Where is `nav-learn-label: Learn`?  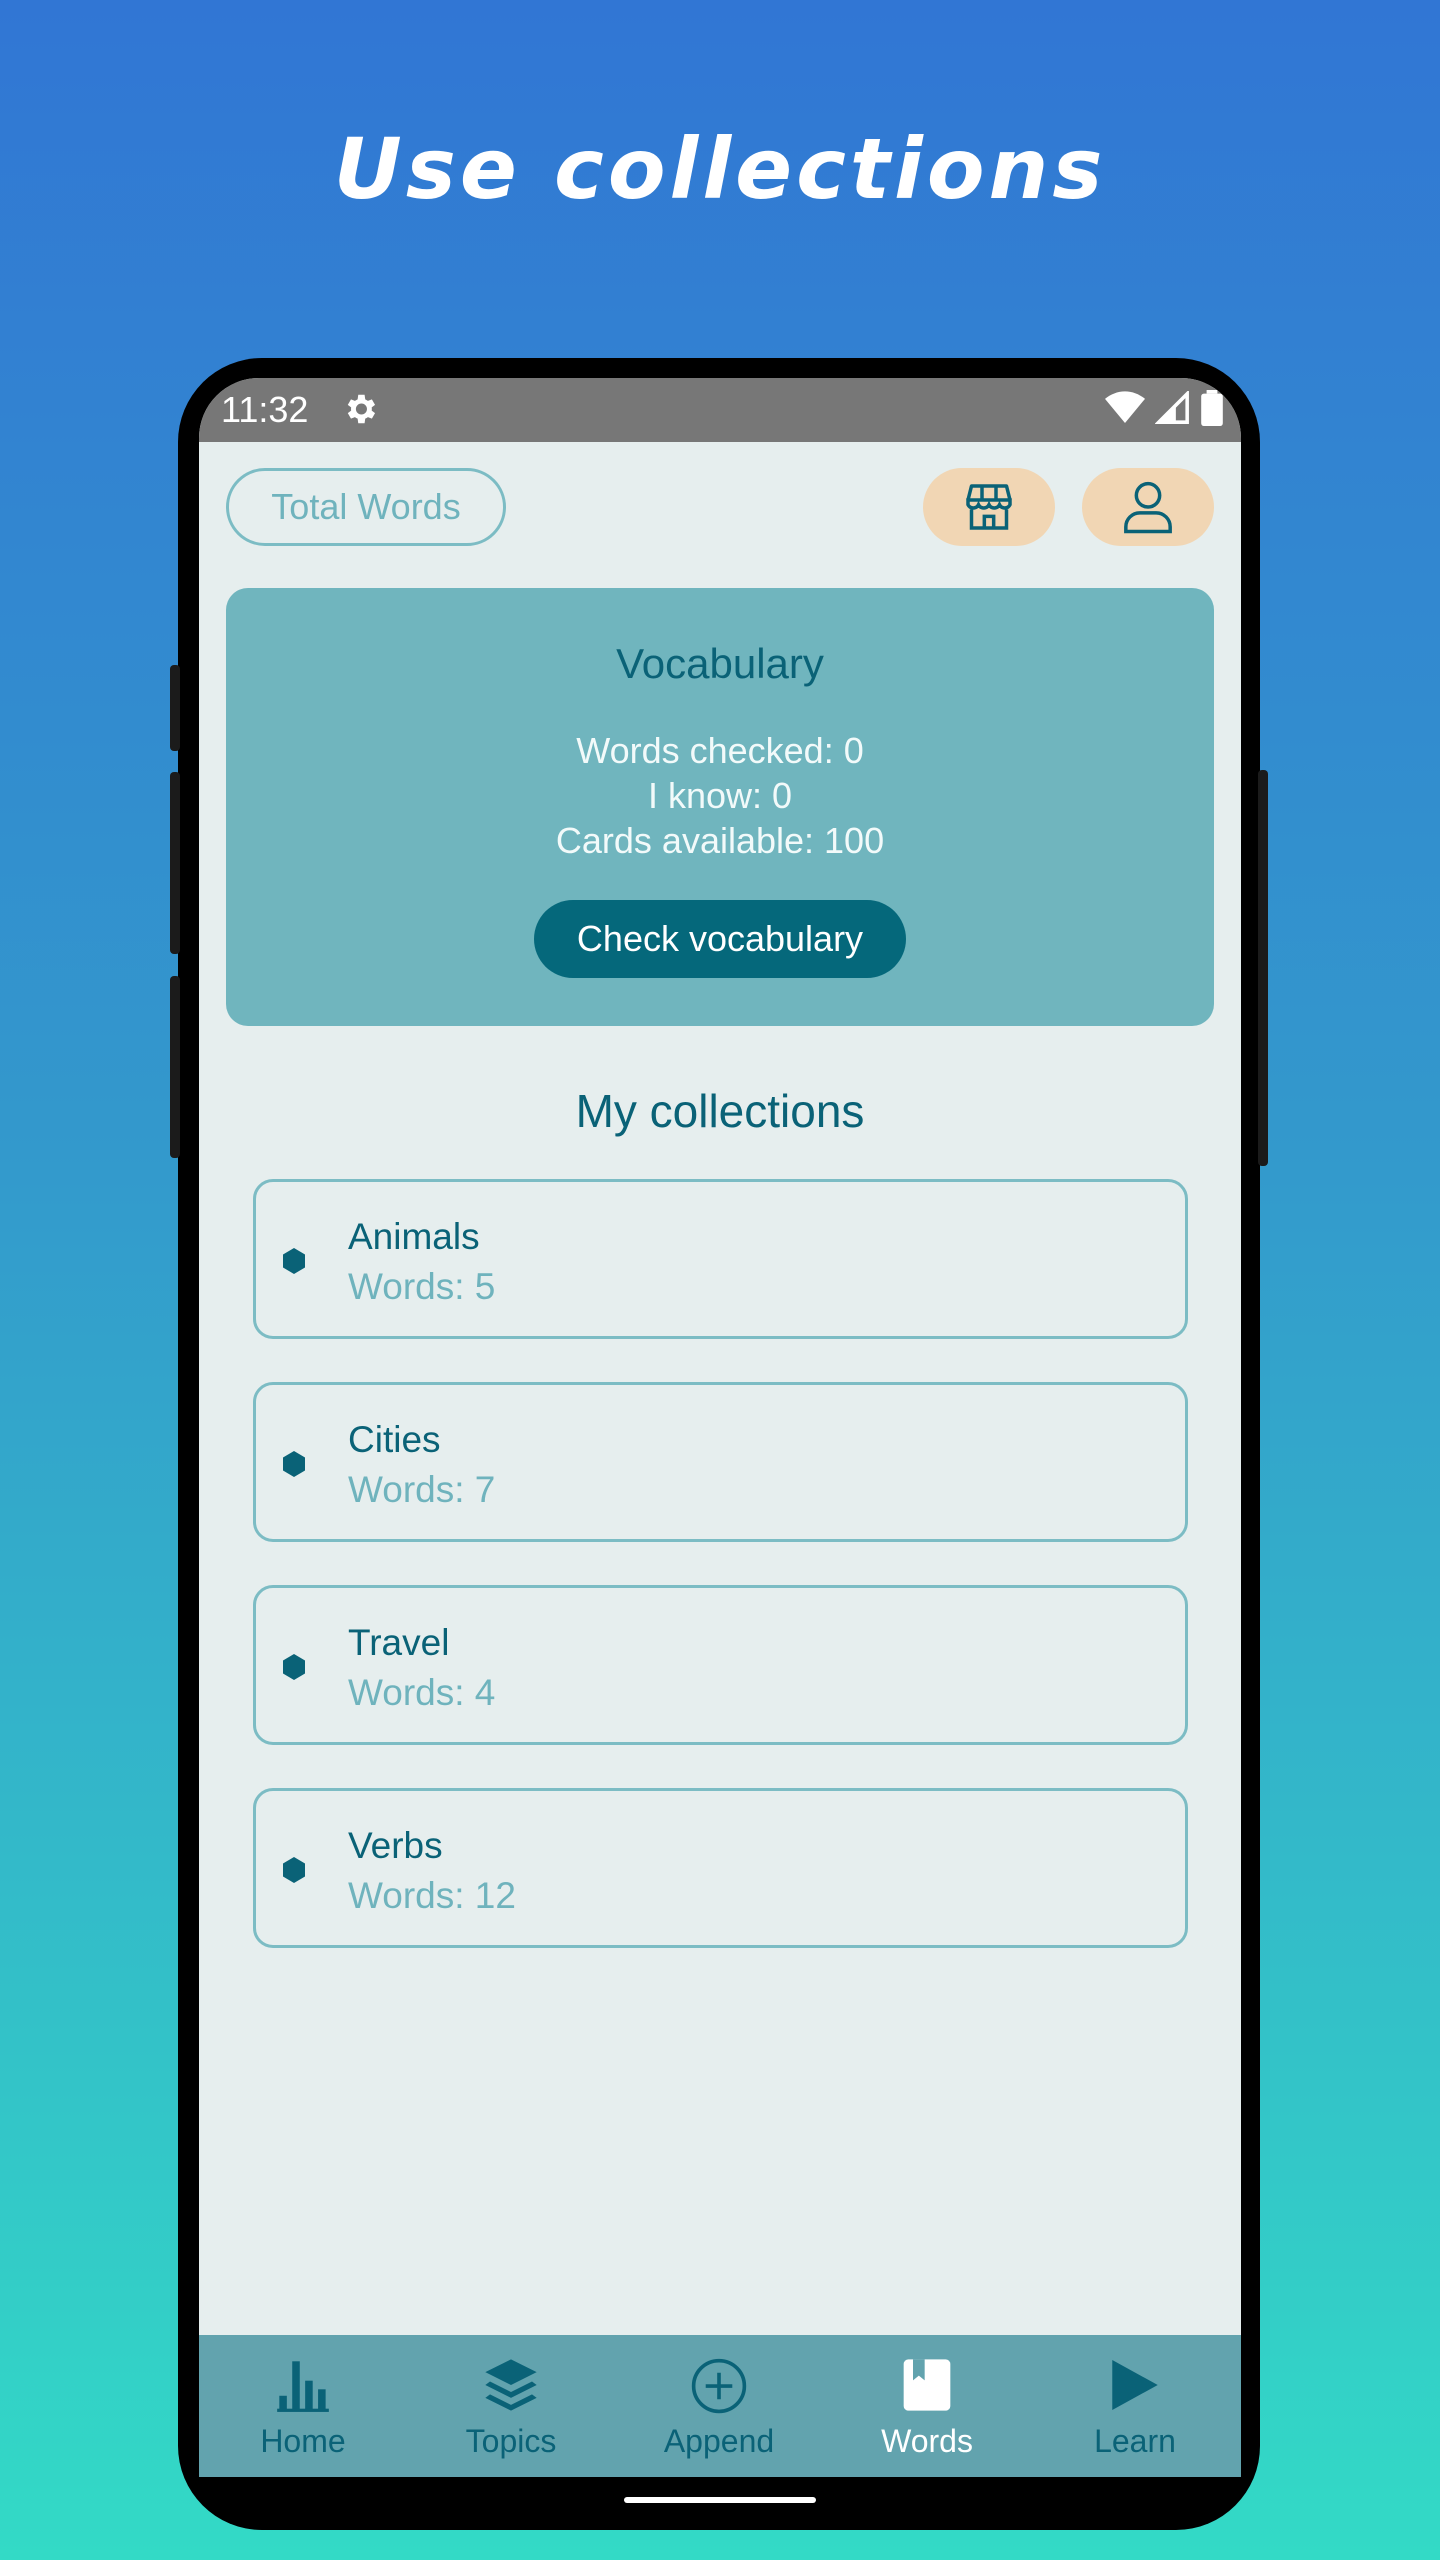 nav-learn-label: Learn is located at coordinates (1135, 2441).